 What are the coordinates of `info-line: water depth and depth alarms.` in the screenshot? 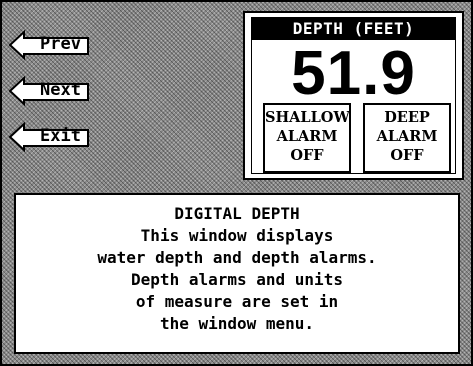 It's located at (237, 257).